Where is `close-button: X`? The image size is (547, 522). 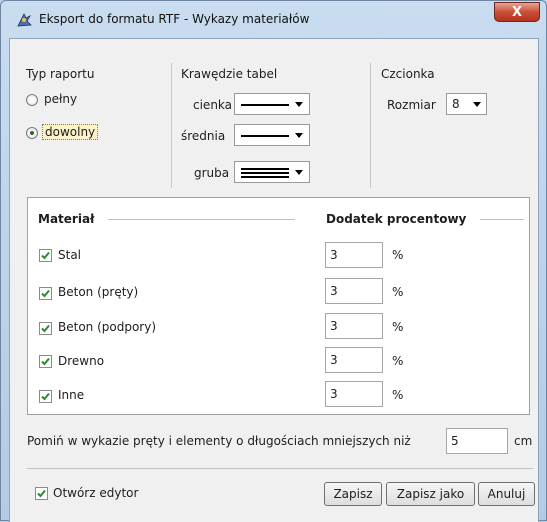
close-button: X is located at coordinates (517, 12).